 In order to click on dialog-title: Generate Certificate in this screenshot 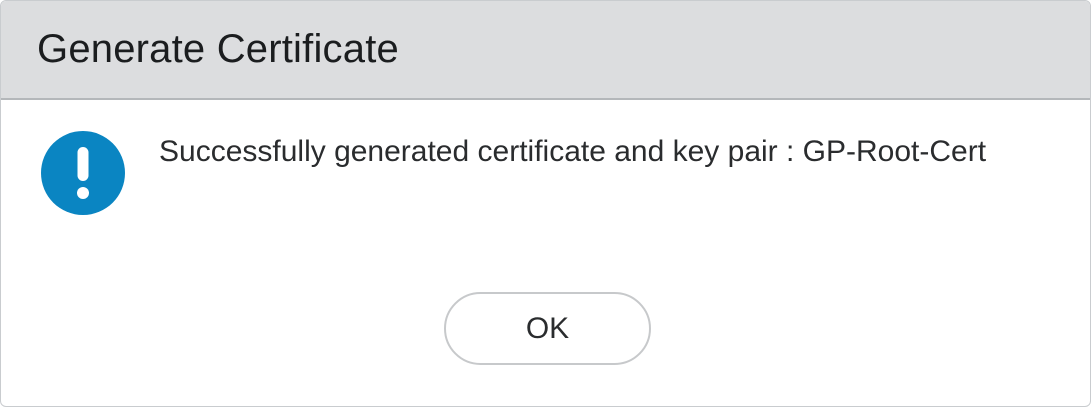, I will do `click(218, 49)`.